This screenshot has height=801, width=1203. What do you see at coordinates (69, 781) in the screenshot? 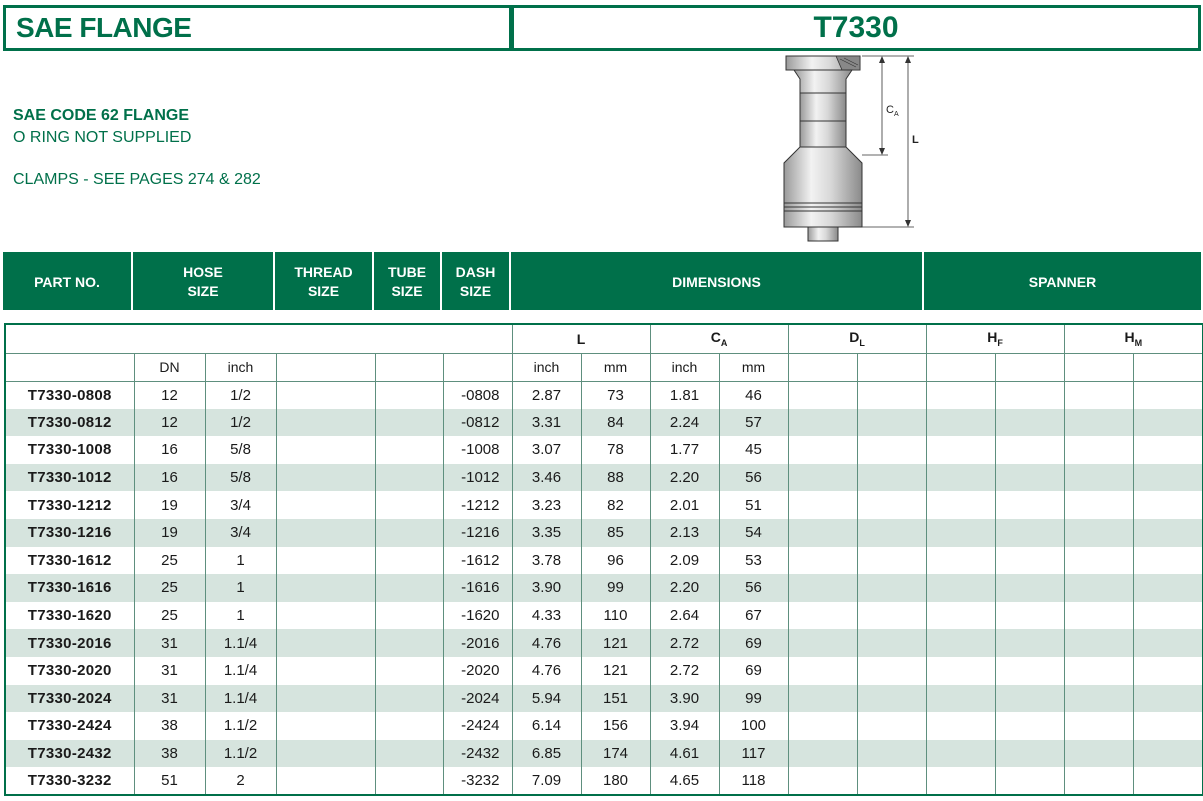
I see `part-number-cell: T7330-3232` at bounding box center [69, 781].